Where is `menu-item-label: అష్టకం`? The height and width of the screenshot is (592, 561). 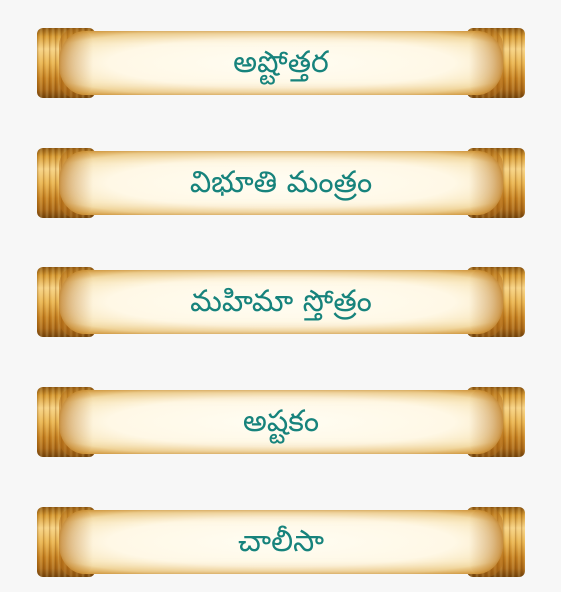
menu-item-label: అష్టకం is located at coordinates (281, 421).